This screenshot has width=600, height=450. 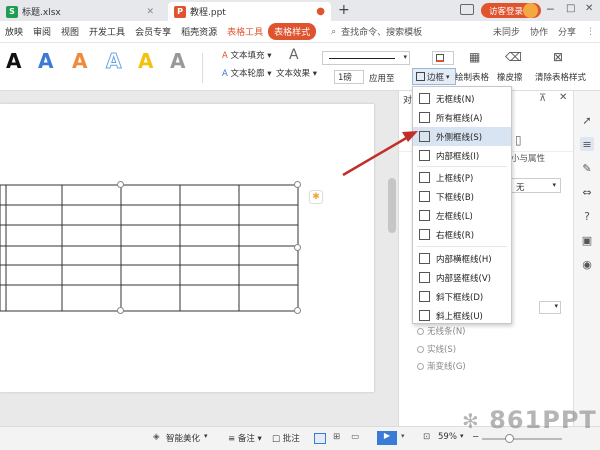 I want to click on border-color-select, so click(x=443, y=58).